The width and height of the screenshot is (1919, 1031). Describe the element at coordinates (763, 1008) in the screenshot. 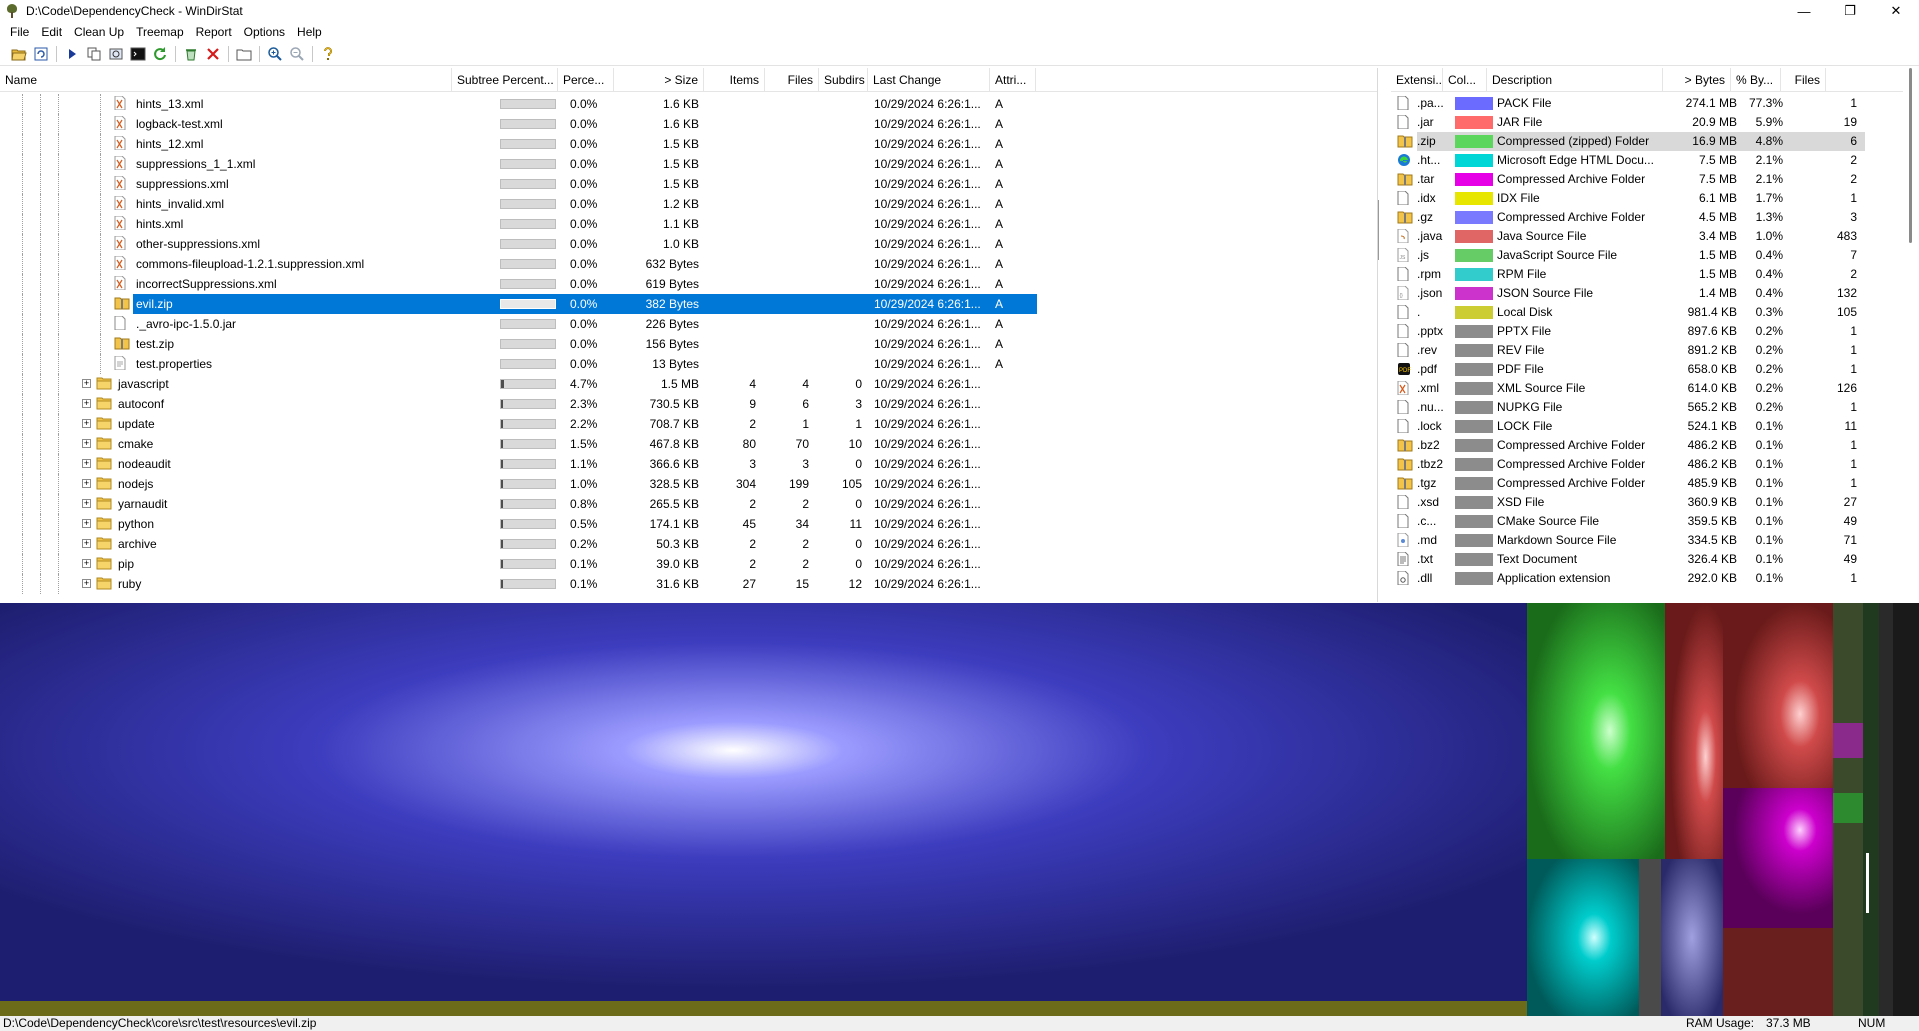

I see `treemap-block-idx` at that location.